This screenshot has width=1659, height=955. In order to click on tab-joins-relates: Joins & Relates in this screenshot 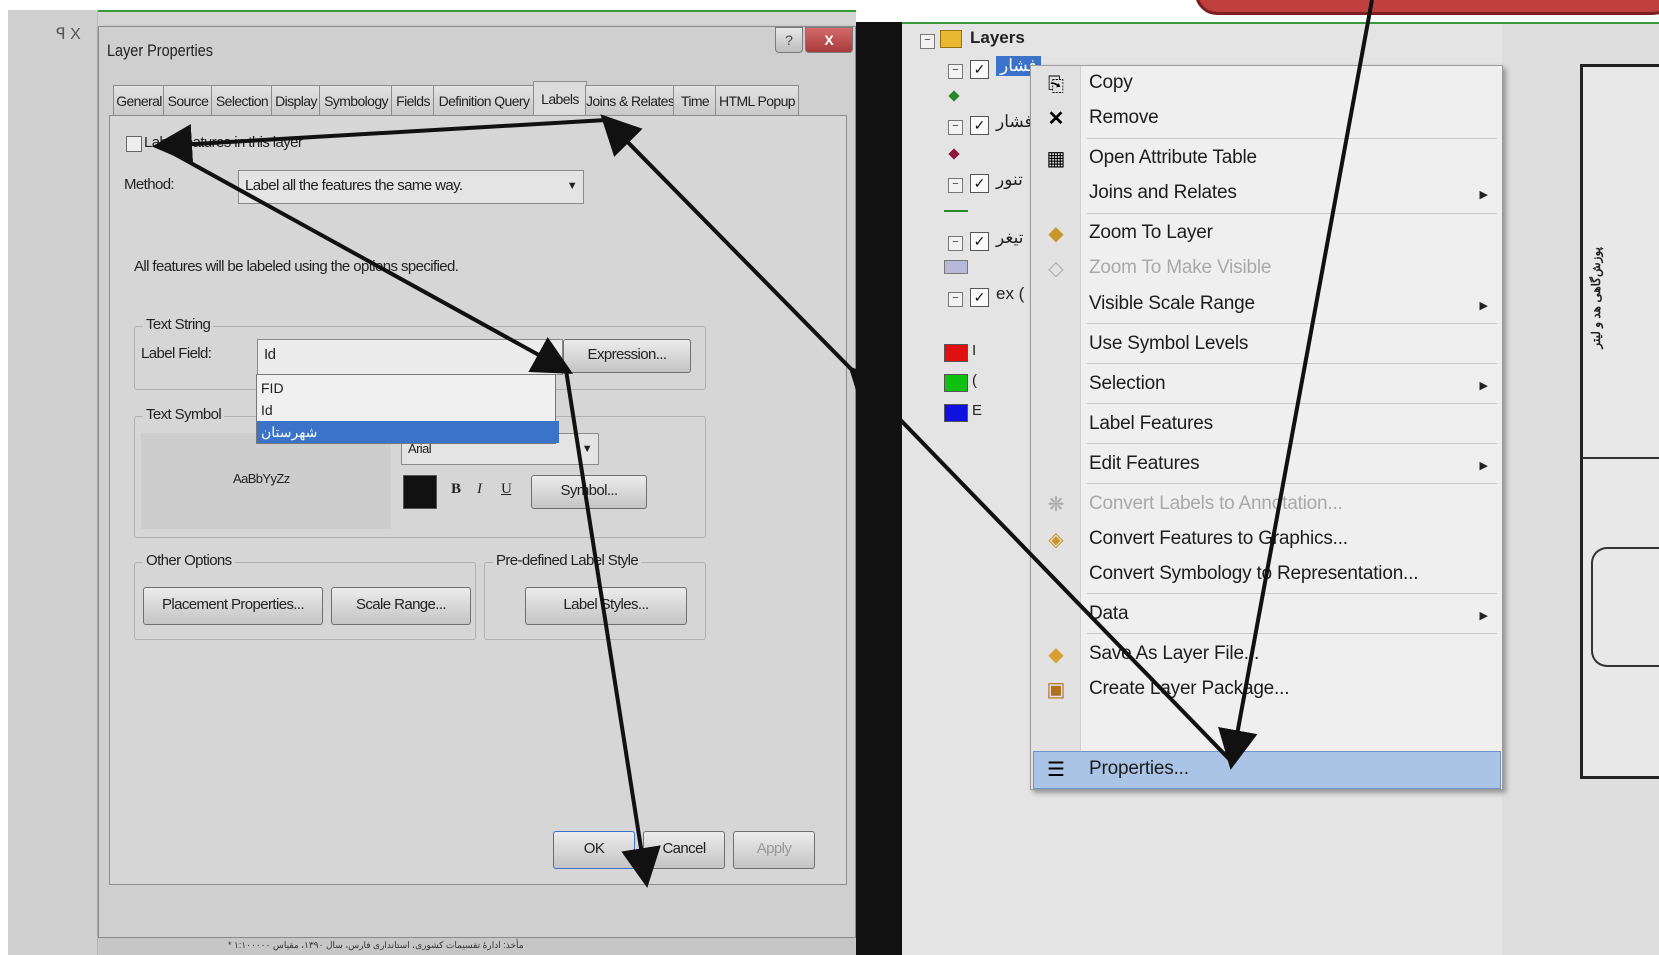, I will do `click(630, 100)`.